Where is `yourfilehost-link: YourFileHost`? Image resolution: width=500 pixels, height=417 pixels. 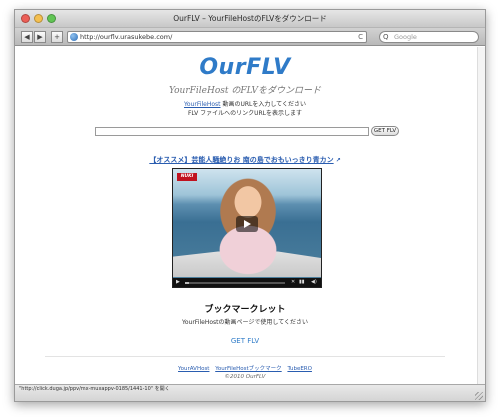
yourfilehost-link: YourFileHost is located at coordinates (202, 104).